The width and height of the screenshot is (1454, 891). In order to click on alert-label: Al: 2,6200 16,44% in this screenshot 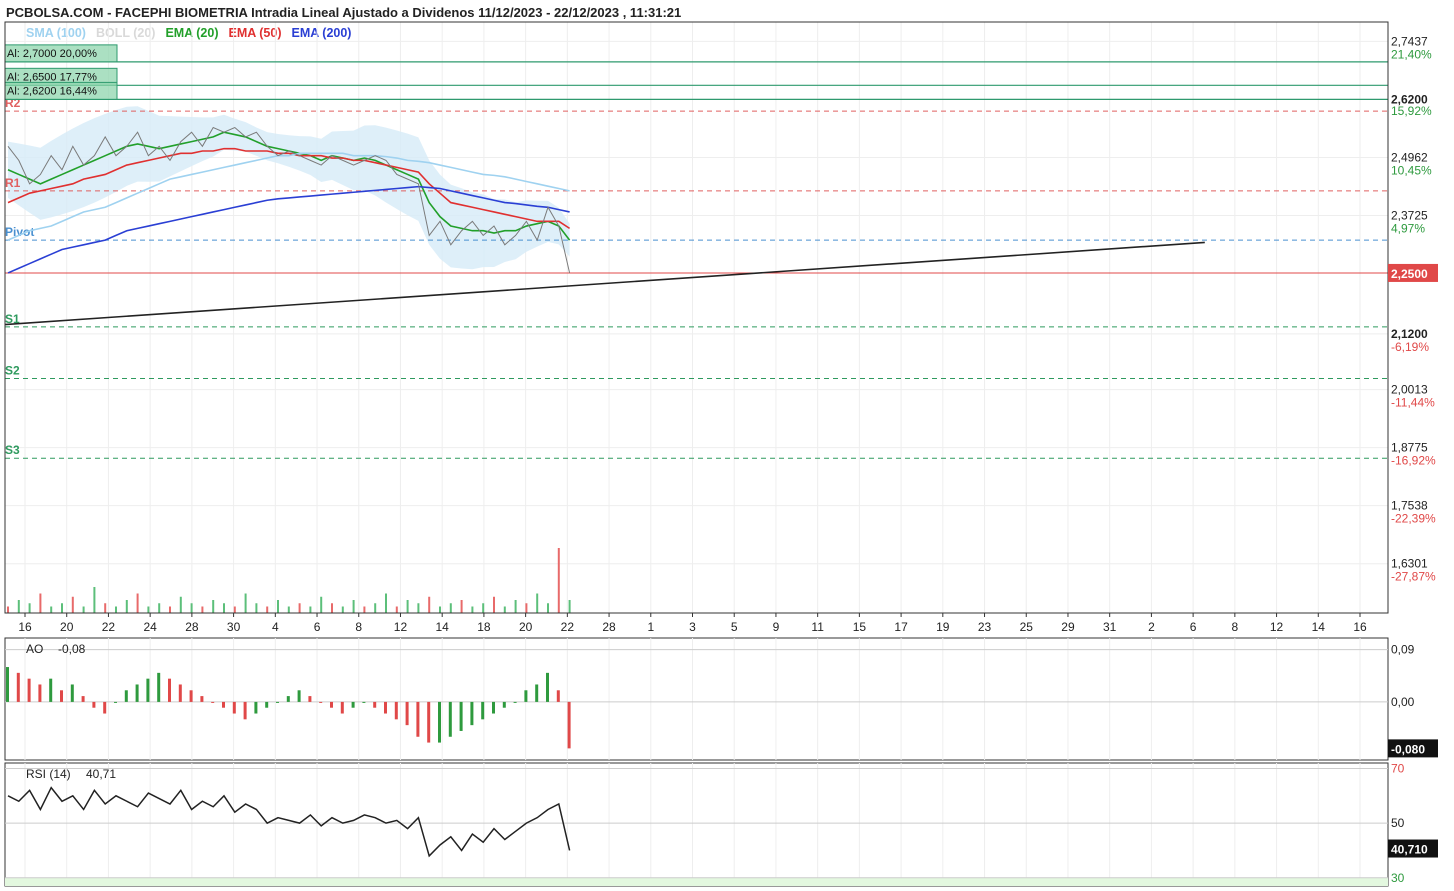, I will do `click(52, 91)`.